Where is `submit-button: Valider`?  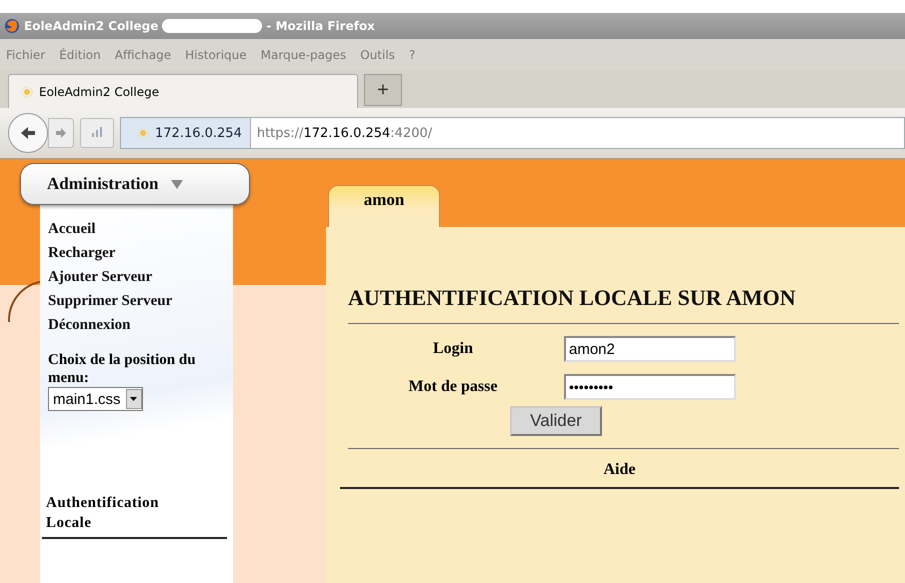
submit-button: Valider is located at coordinates (556, 421).